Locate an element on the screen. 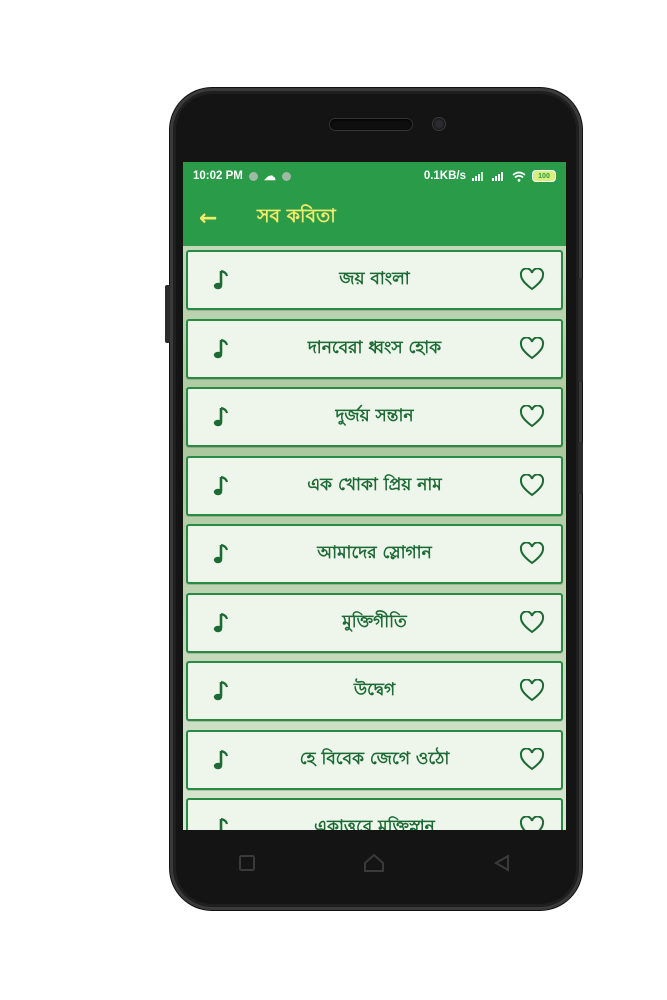 The height and width of the screenshot is (1000, 667). network-speed: 0.1KB/s is located at coordinates (444, 176).